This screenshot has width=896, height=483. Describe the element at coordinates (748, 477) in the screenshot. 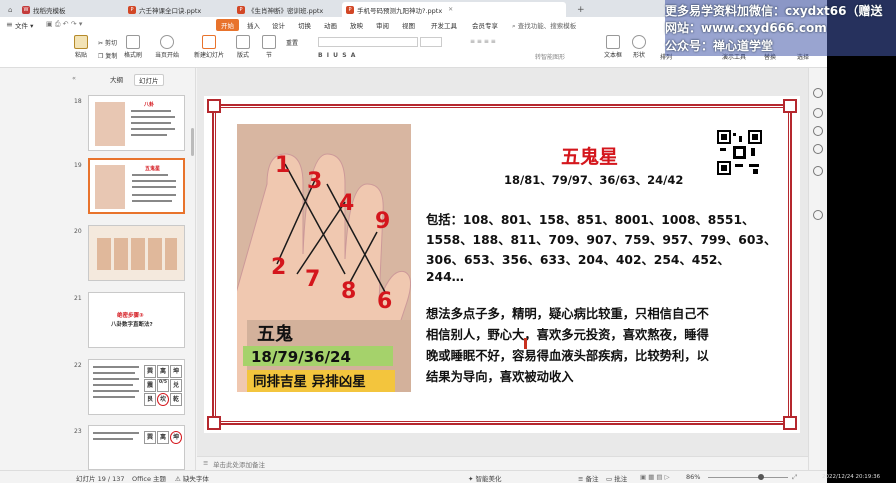

I see `zoom-slider` at that location.